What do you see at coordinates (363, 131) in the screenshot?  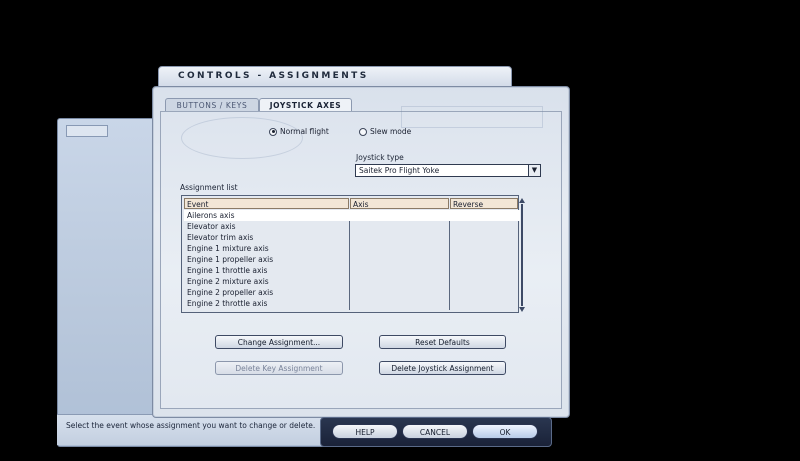 I see `radio-unselected-icon` at bounding box center [363, 131].